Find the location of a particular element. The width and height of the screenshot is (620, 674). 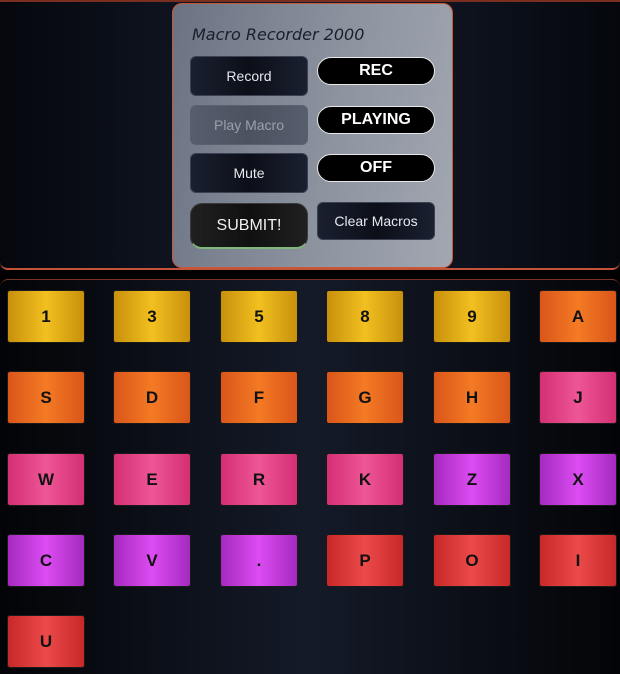

key-button: X is located at coordinates (578, 479).